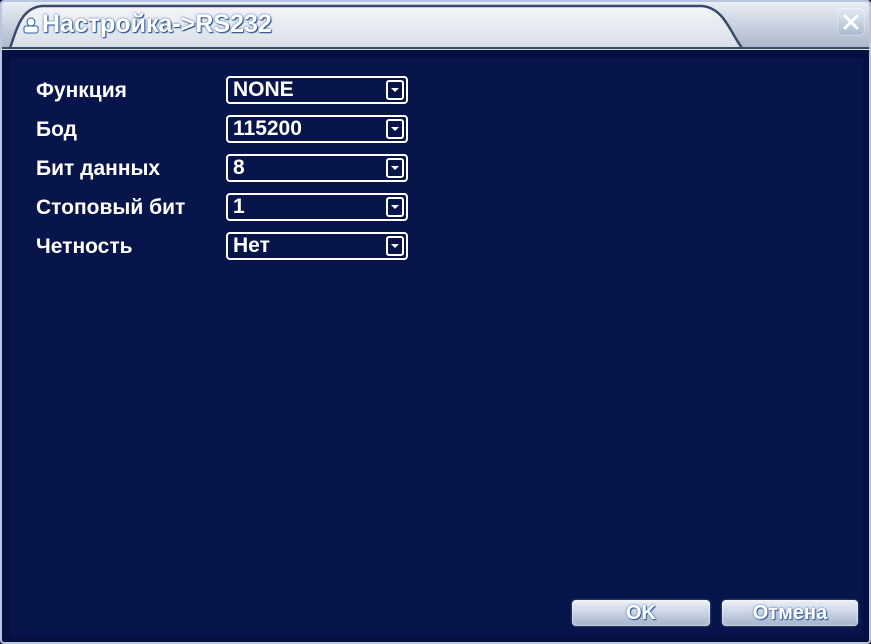 The width and height of the screenshot is (871, 644). I want to click on baud-dropdown-button, so click(395, 129).